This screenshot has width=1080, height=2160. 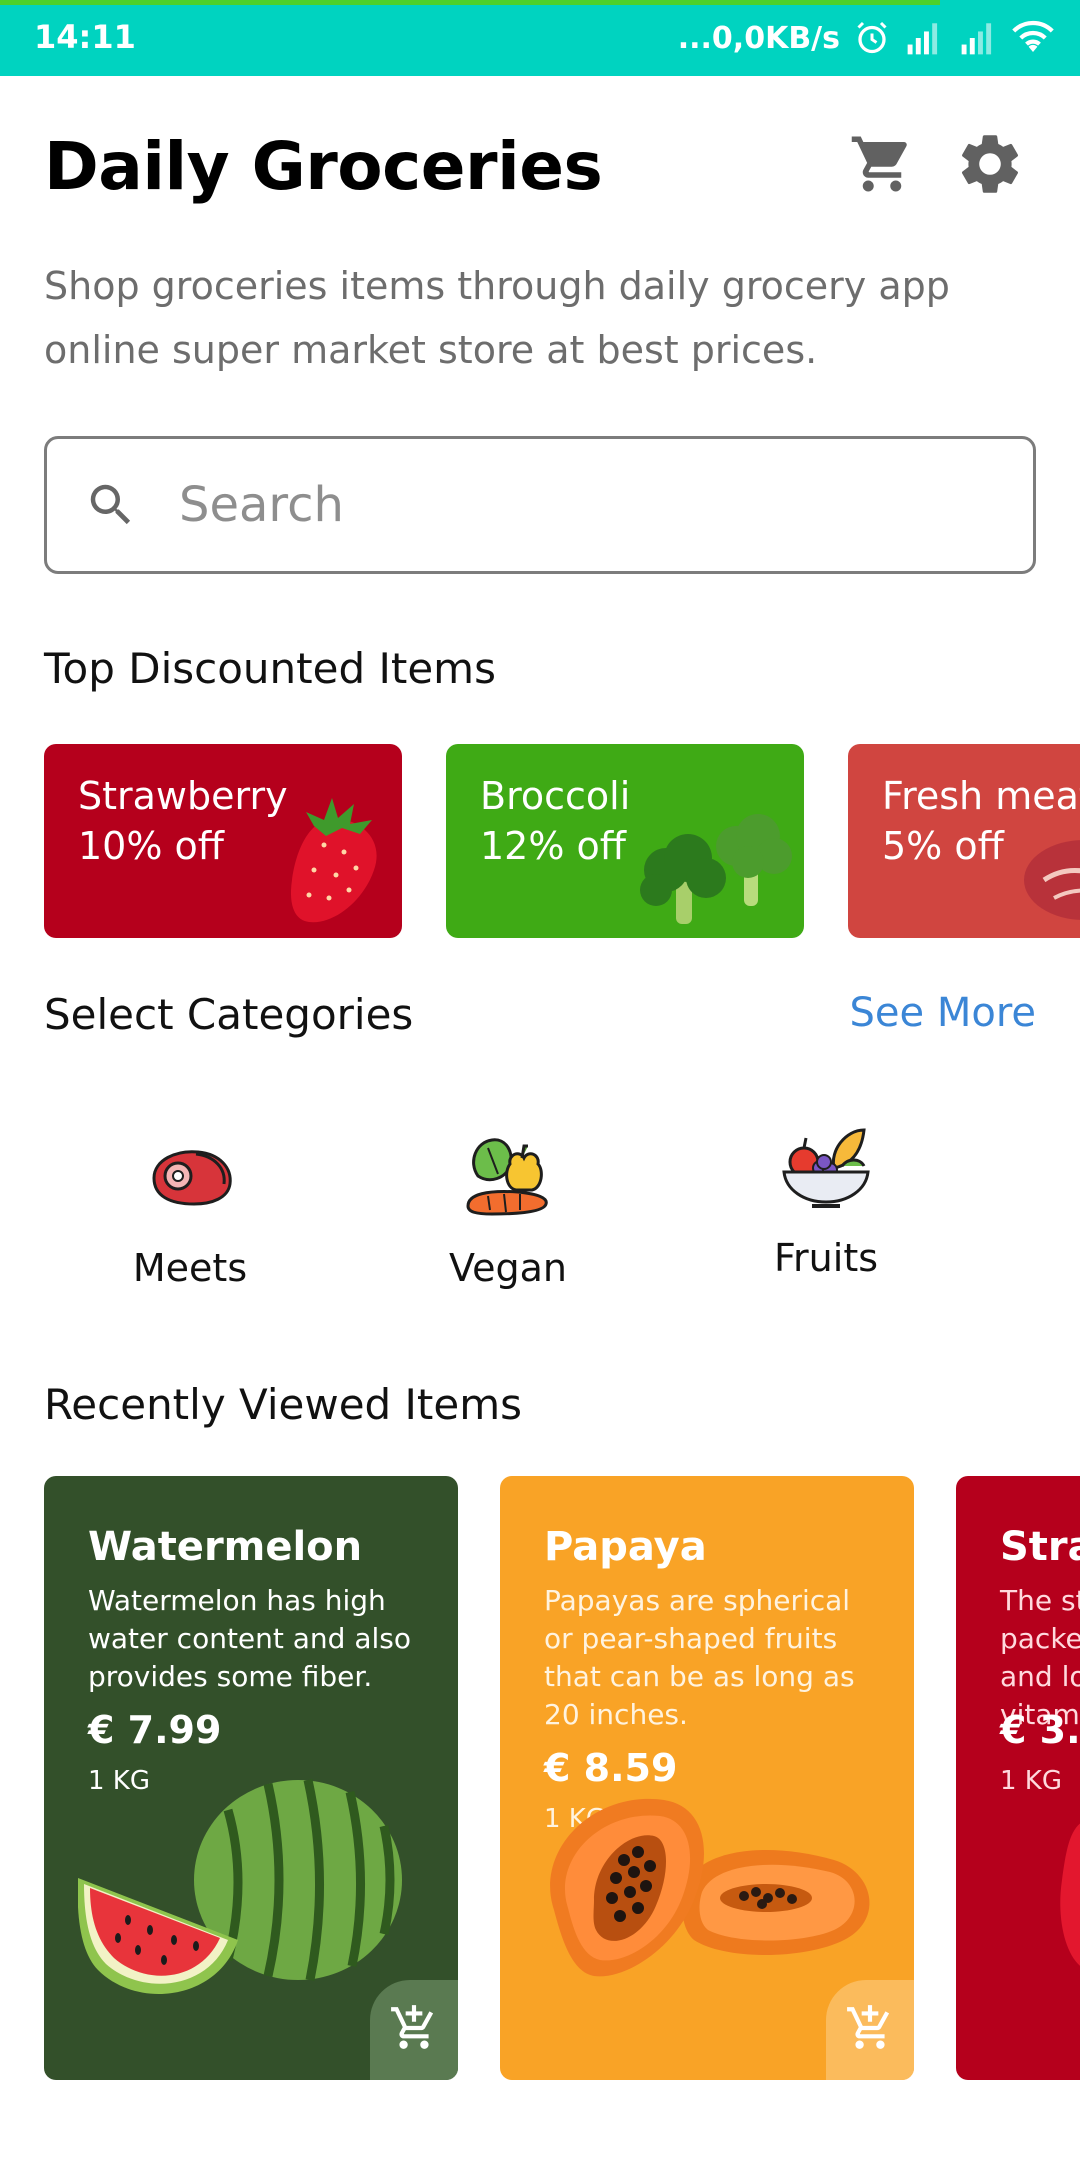 I want to click on vegetables-icon, so click(x=507, y=1177).